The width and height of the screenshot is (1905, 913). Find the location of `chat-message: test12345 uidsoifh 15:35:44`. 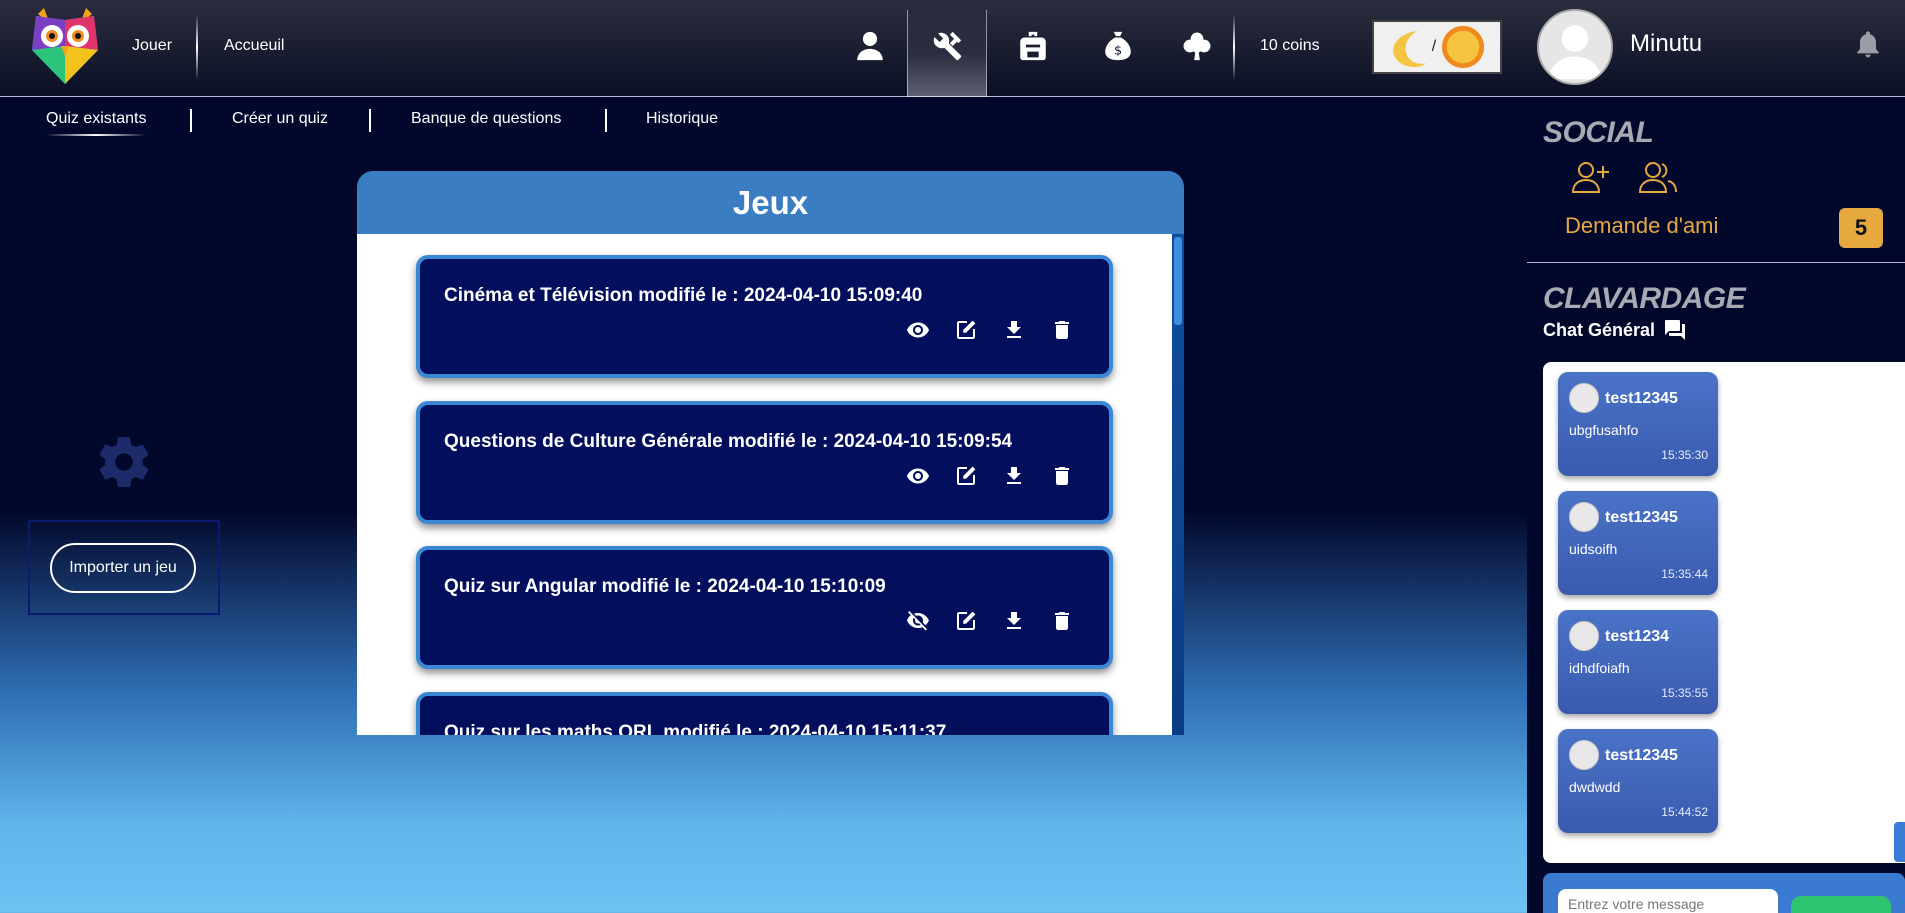

chat-message: test12345 uidsoifh 15:35:44 is located at coordinates (1638, 543).